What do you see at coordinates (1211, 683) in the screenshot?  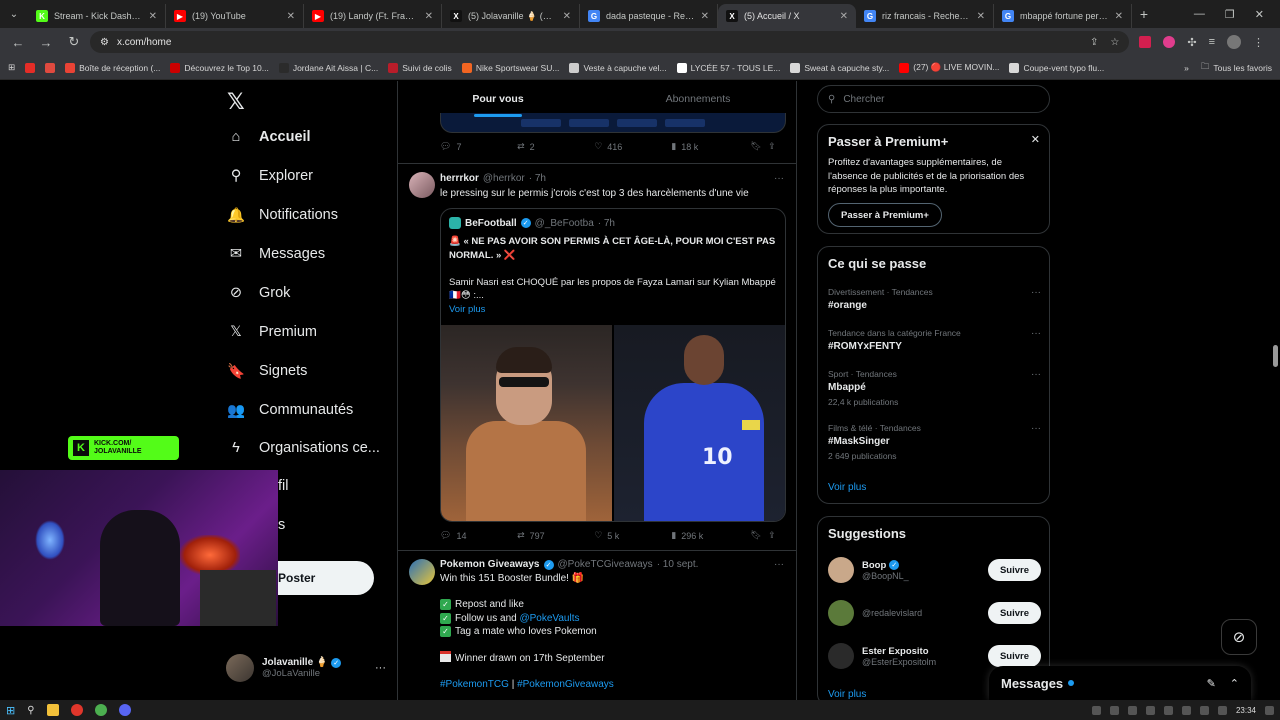 I see `new-message-icon: ✎` at bounding box center [1211, 683].